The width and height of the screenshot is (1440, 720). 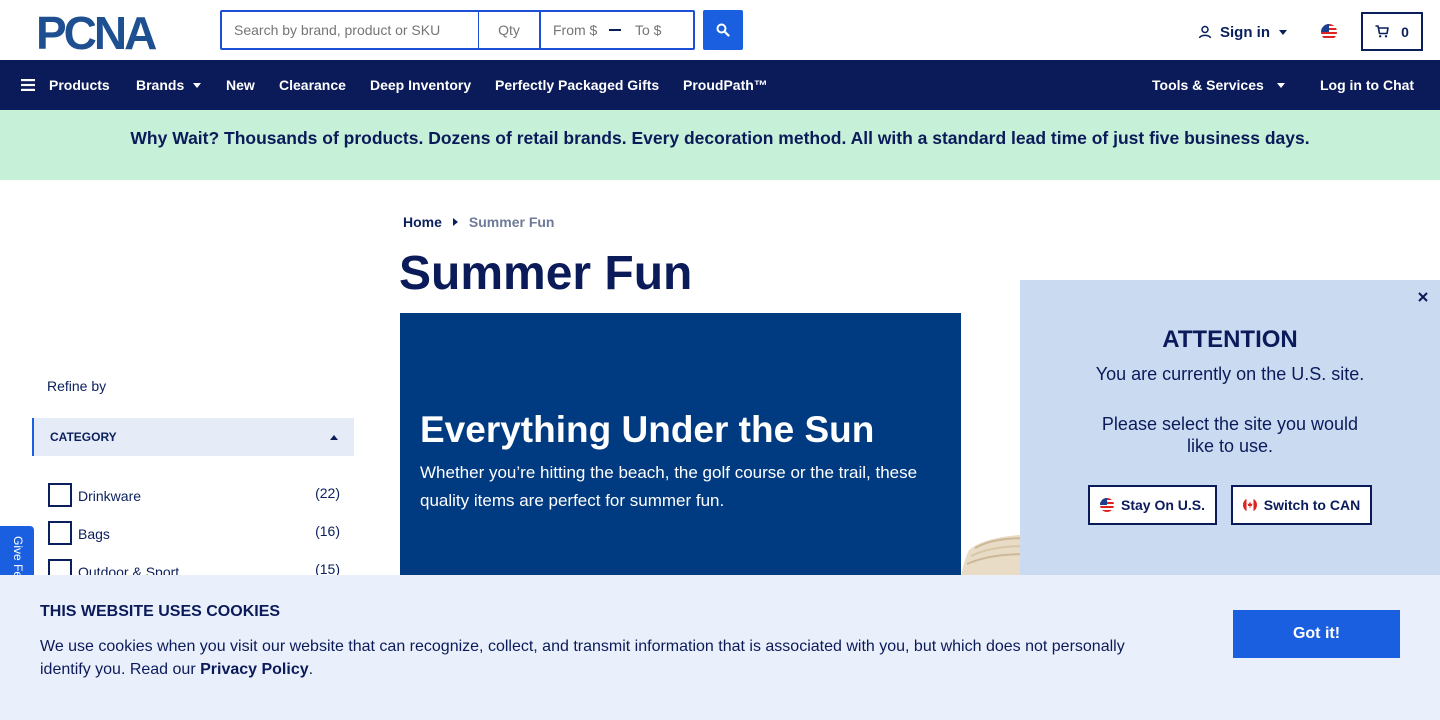 I want to click on nav-products-label: Products, so click(x=79, y=85).